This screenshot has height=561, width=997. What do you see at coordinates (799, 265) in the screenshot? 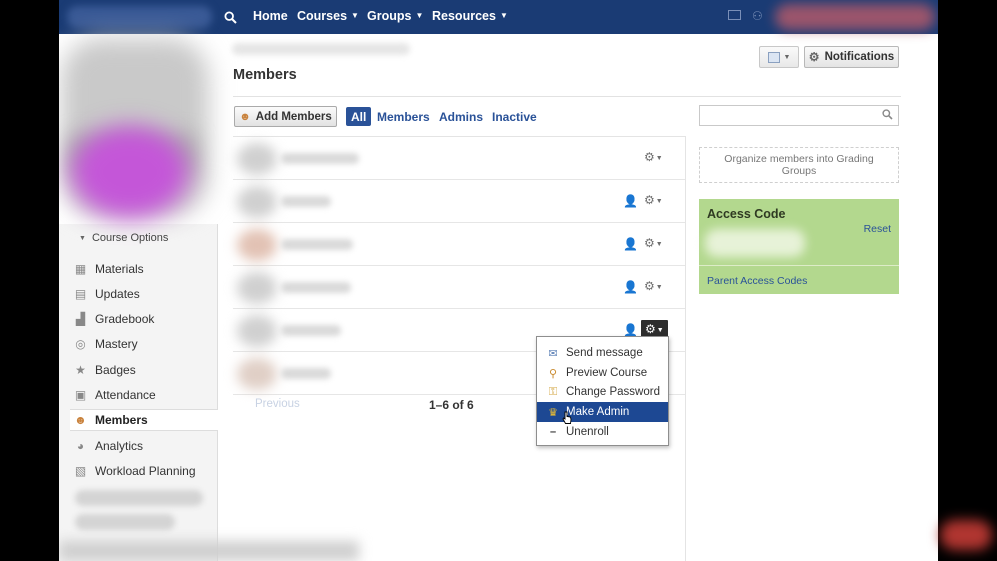
I see `divider` at bounding box center [799, 265].